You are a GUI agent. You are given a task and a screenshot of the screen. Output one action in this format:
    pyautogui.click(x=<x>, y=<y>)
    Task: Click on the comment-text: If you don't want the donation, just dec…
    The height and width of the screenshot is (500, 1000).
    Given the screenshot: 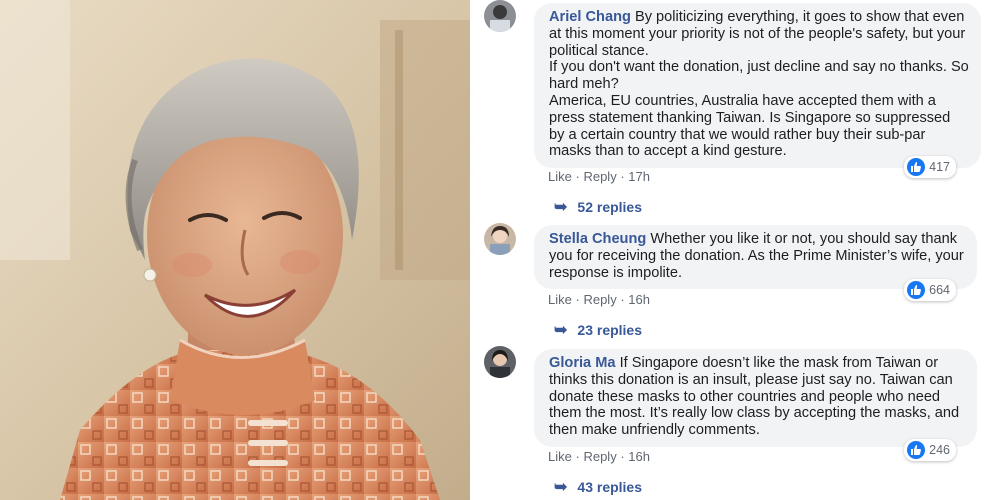 What is the action you would take?
    pyautogui.click(x=759, y=76)
    